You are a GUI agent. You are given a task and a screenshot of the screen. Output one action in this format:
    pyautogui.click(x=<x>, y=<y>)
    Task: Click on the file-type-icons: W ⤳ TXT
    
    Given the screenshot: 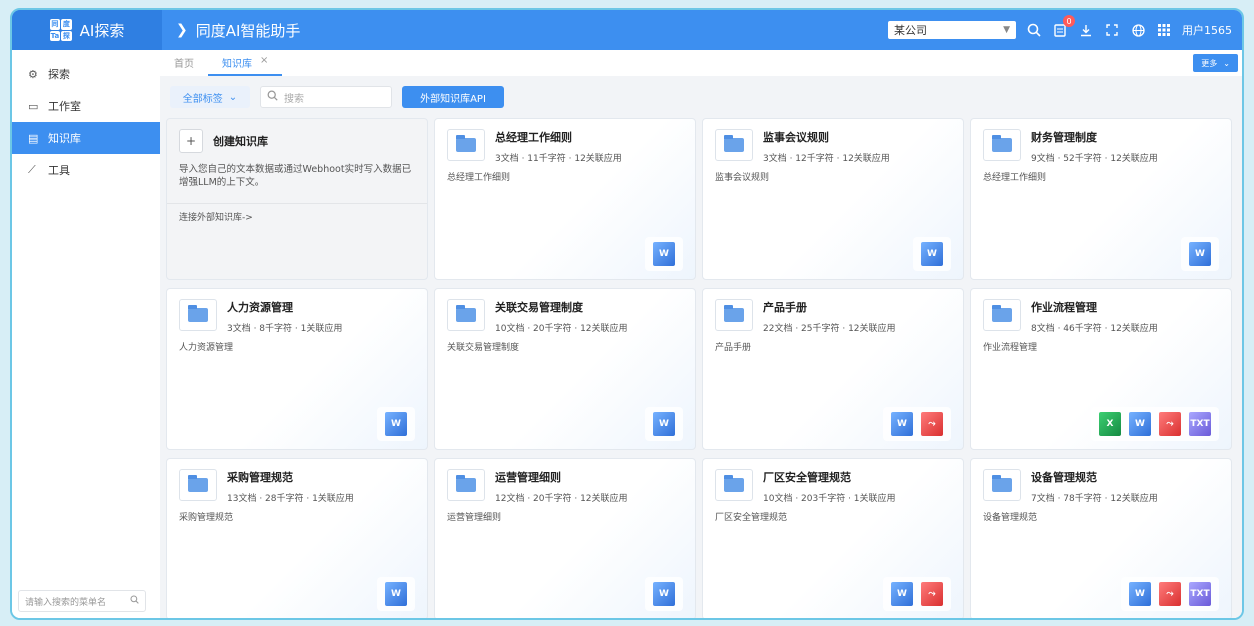 What is the action you would take?
    pyautogui.click(x=1170, y=594)
    